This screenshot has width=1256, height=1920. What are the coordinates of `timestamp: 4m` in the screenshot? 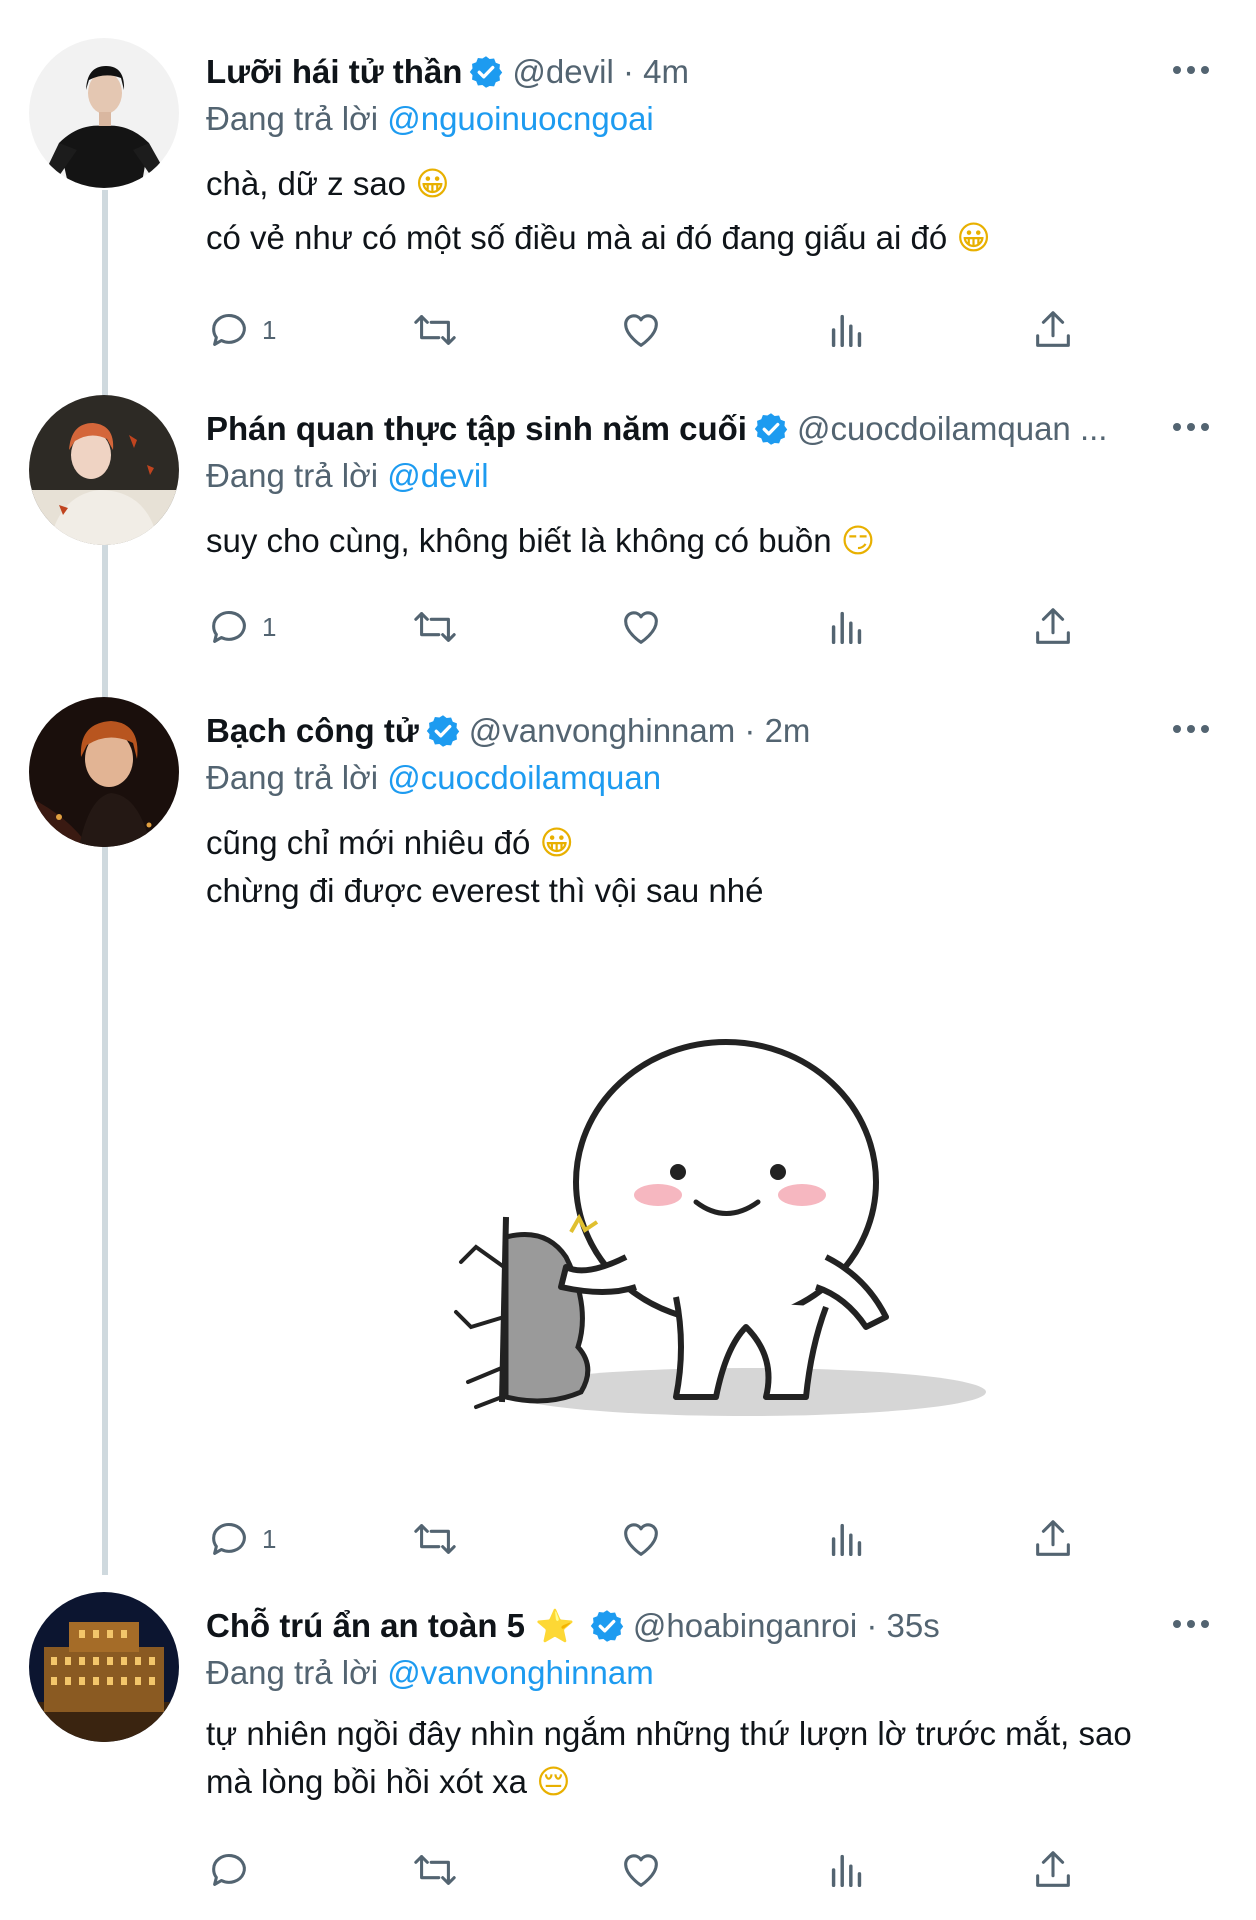 It's located at (666, 72).